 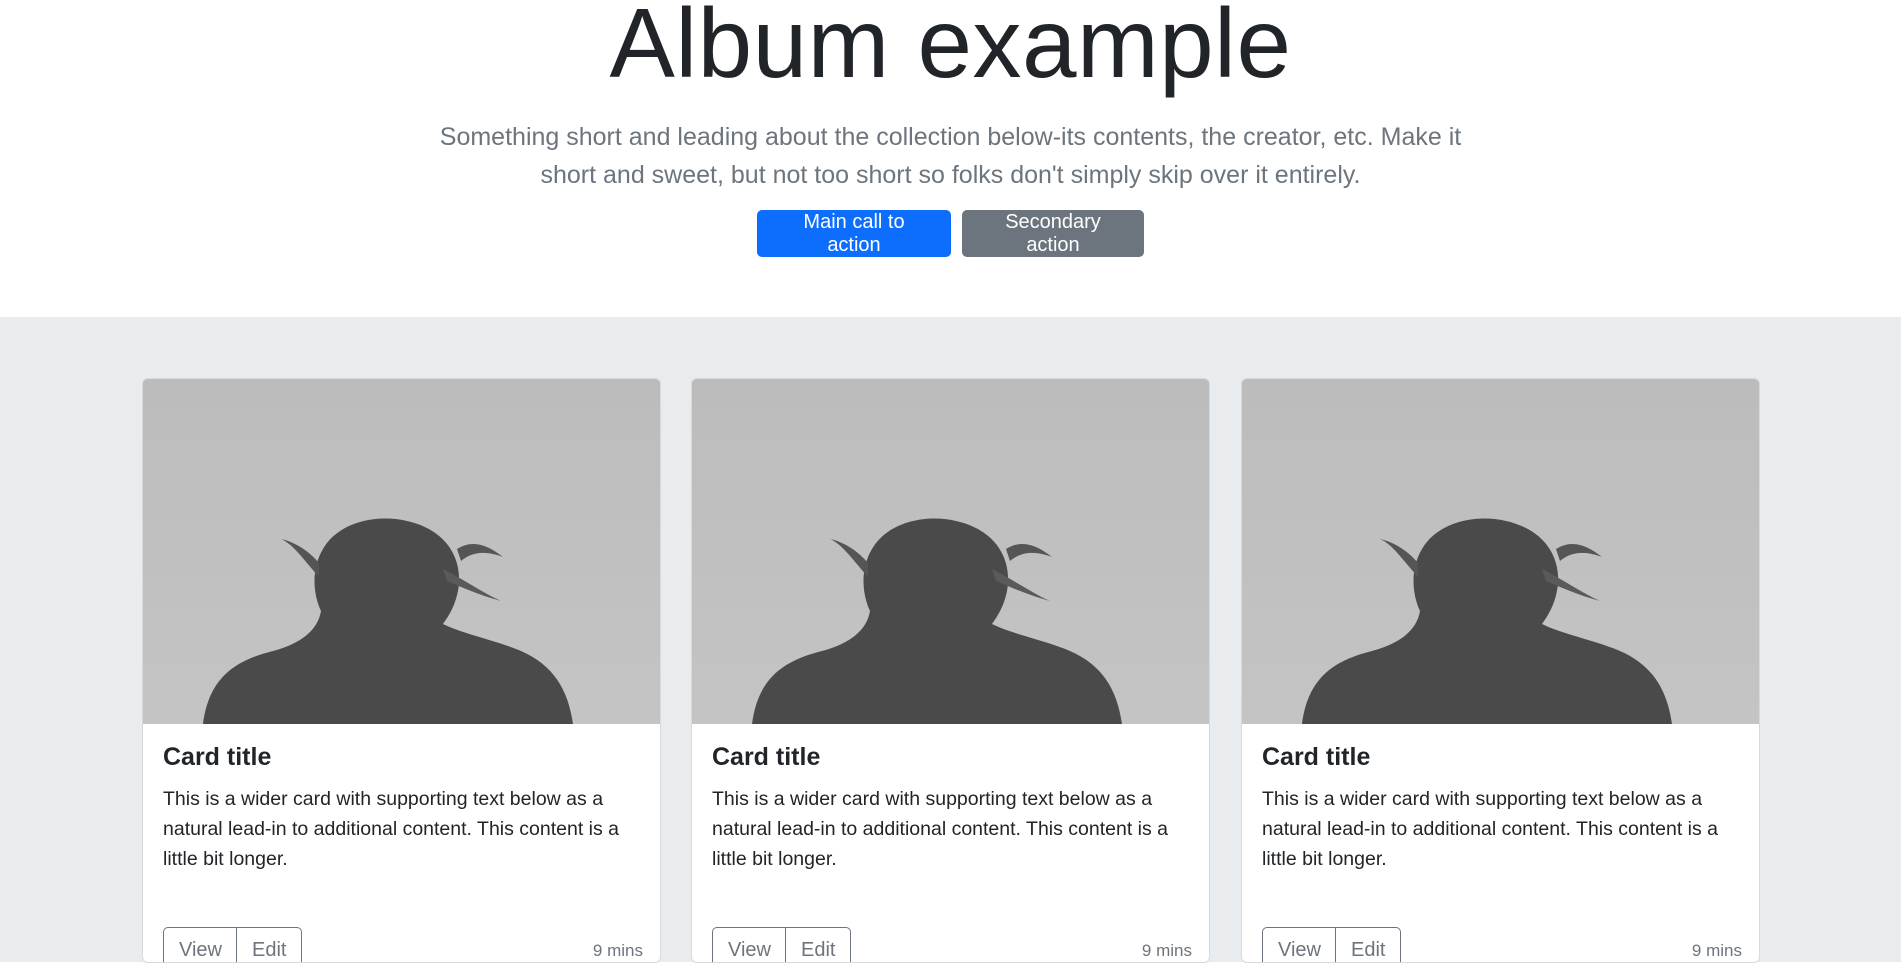 I want to click on hero-buttons: Main call to action Secondary action, so click(x=950, y=233).